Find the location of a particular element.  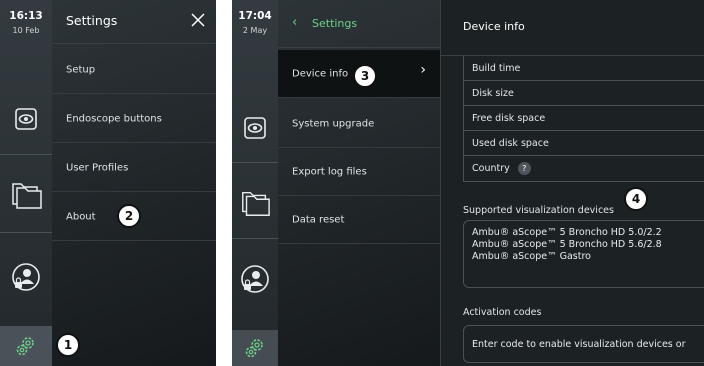

menu-item-label: Export log files is located at coordinates (329, 171).